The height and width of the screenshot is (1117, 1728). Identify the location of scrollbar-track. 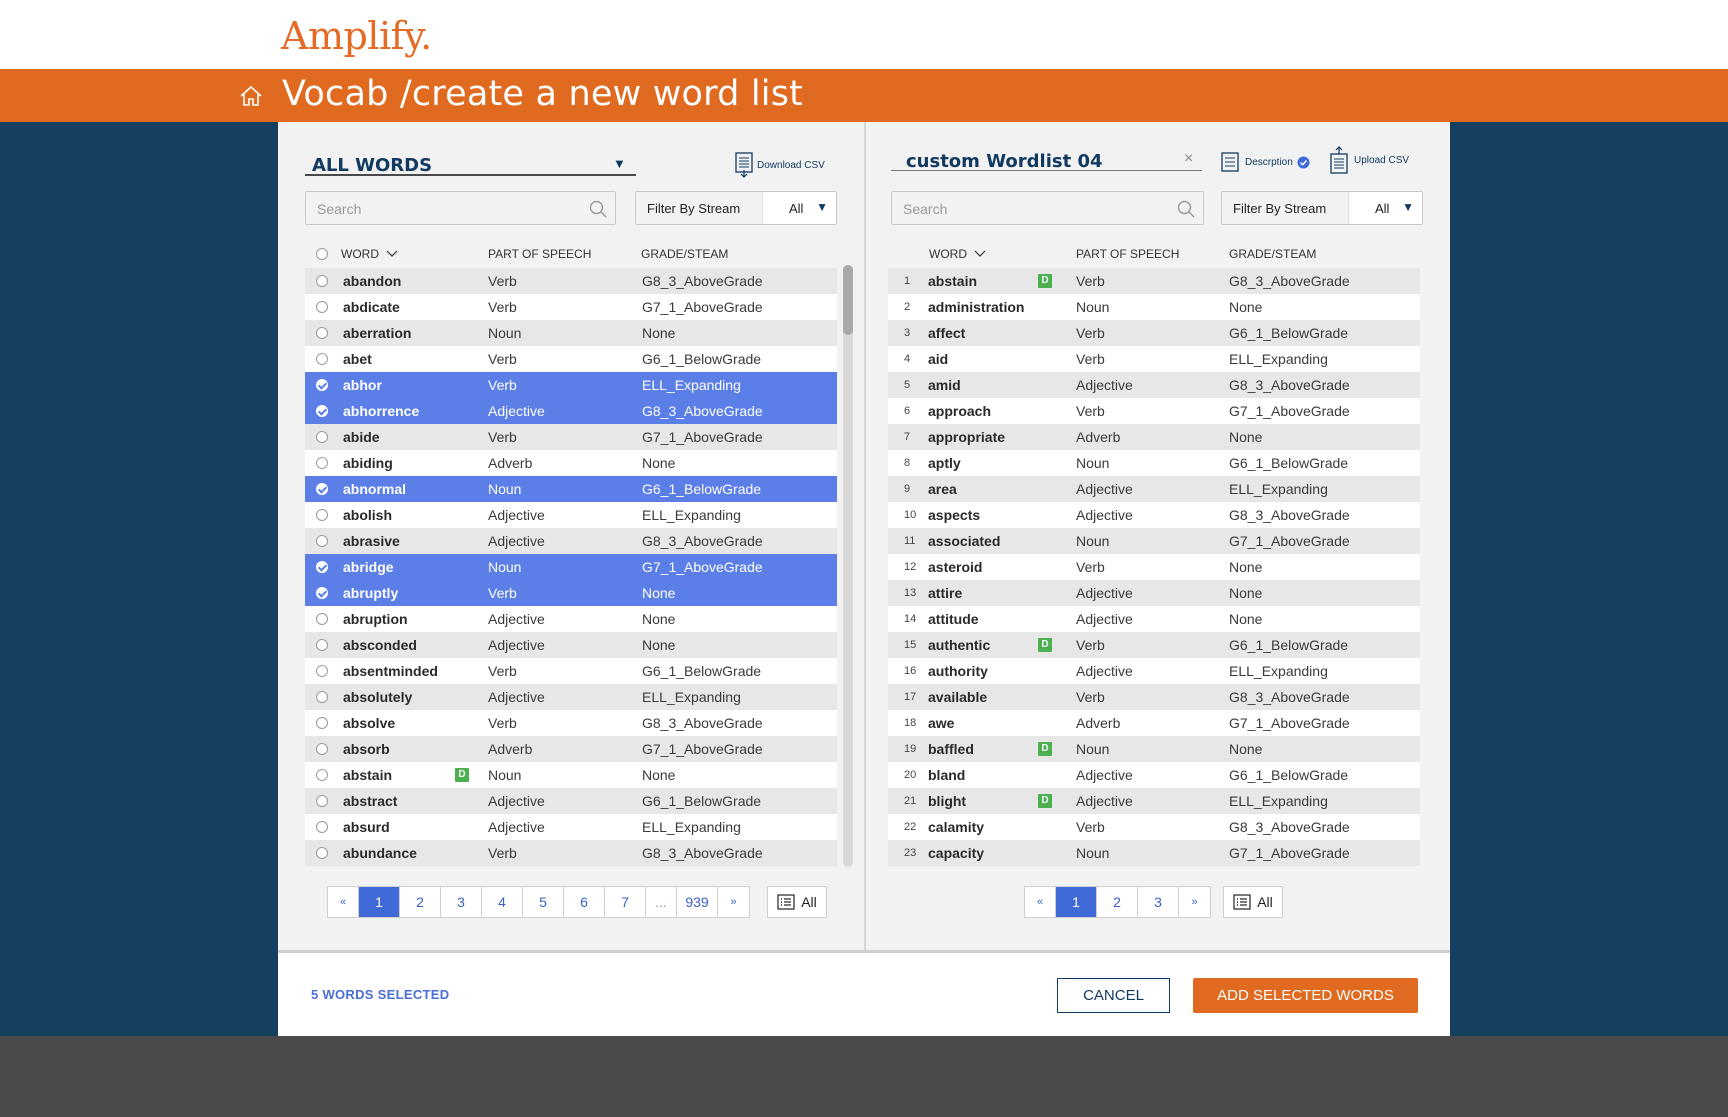
(848, 566).